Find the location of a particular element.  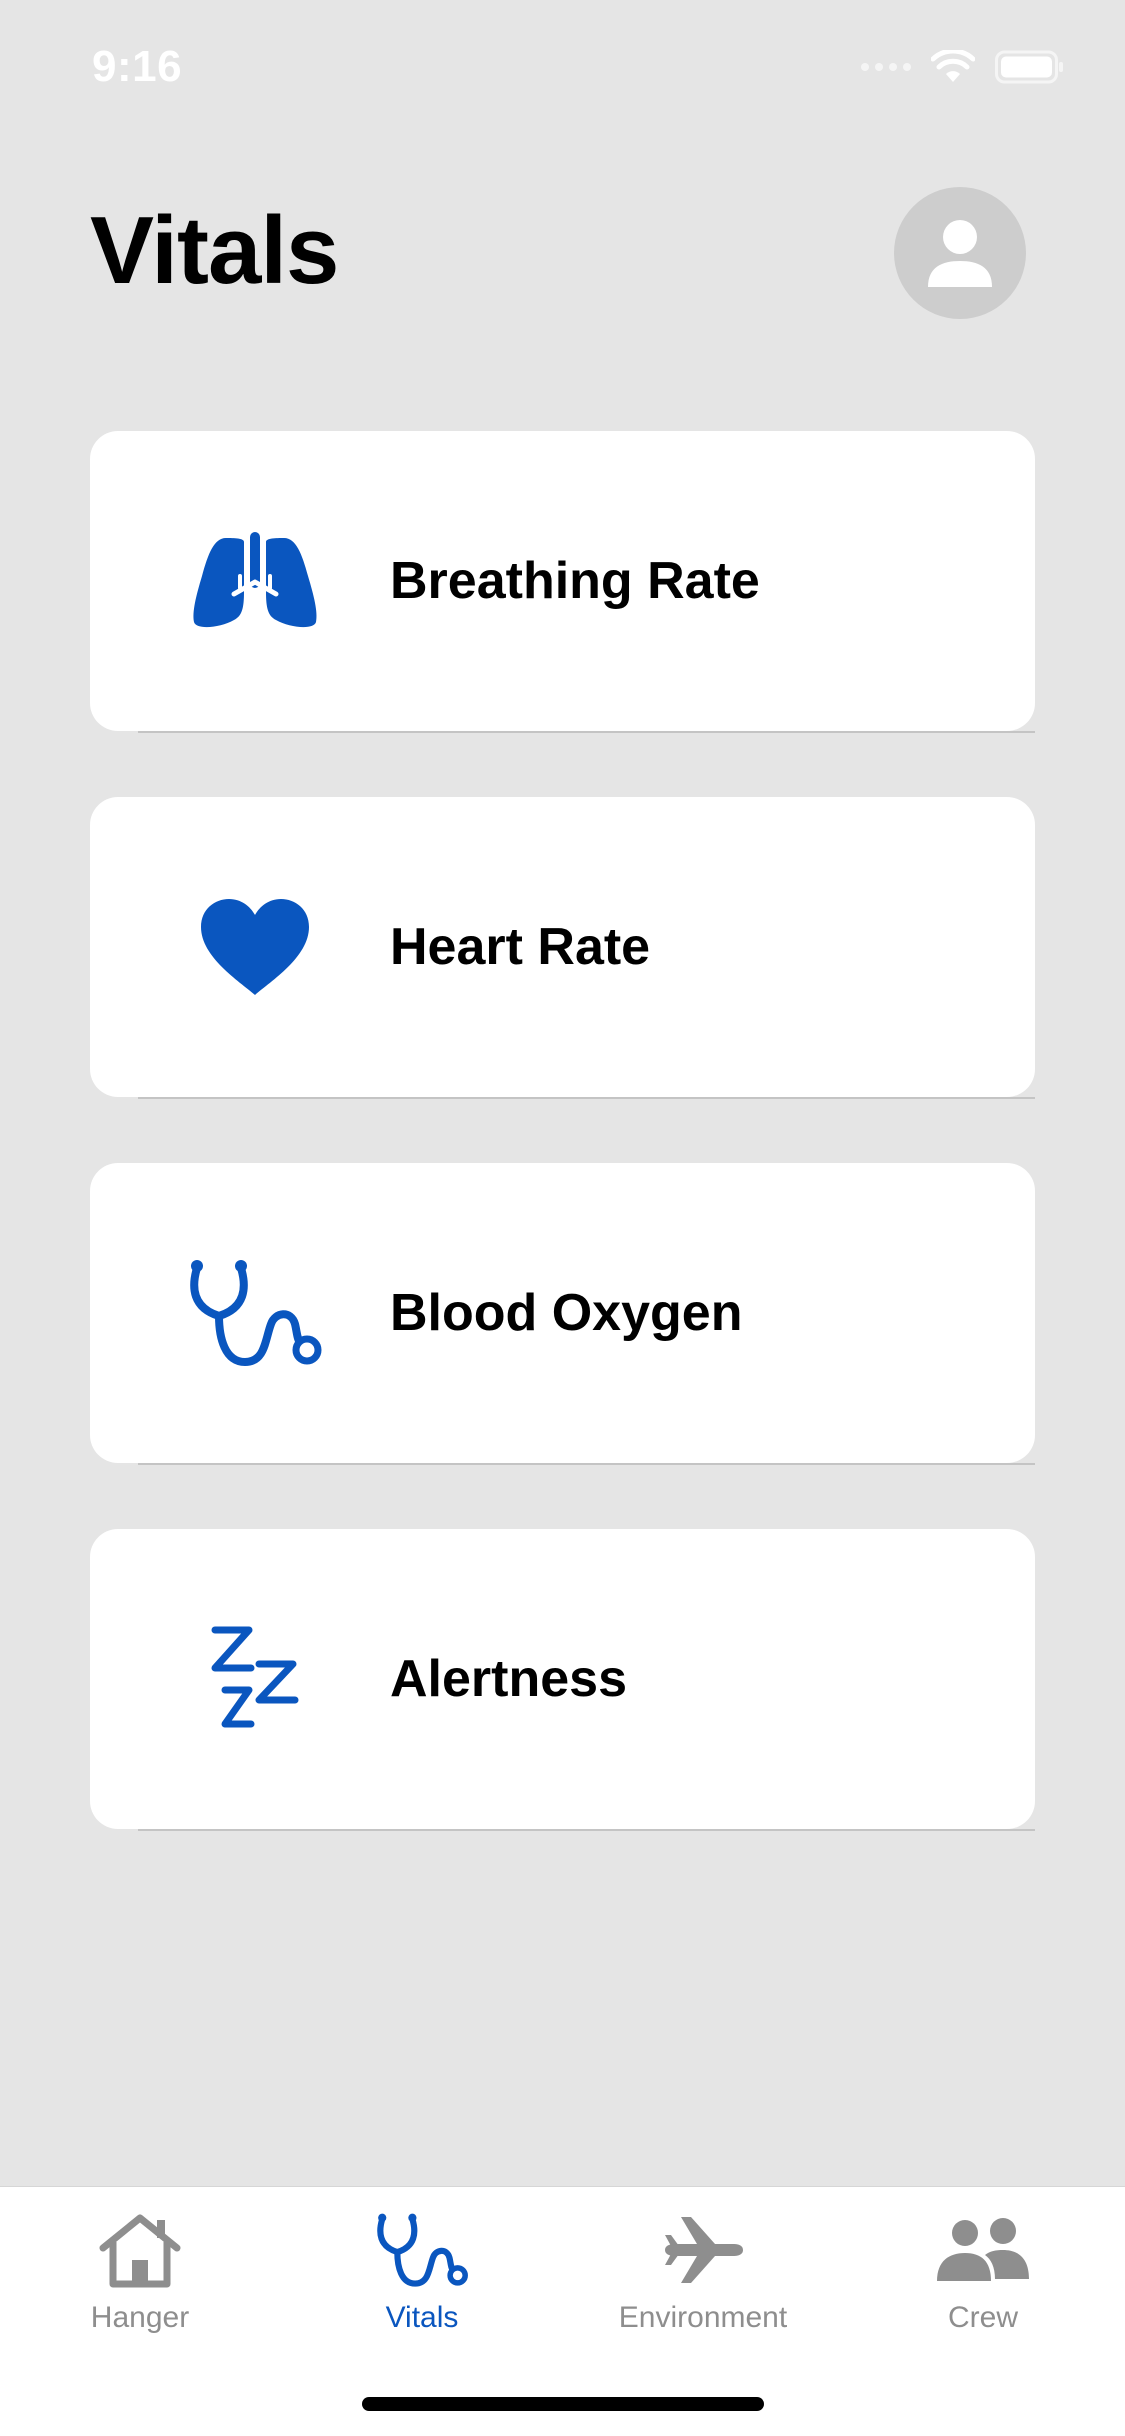

heart-icon is located at coordinates (255, 947).